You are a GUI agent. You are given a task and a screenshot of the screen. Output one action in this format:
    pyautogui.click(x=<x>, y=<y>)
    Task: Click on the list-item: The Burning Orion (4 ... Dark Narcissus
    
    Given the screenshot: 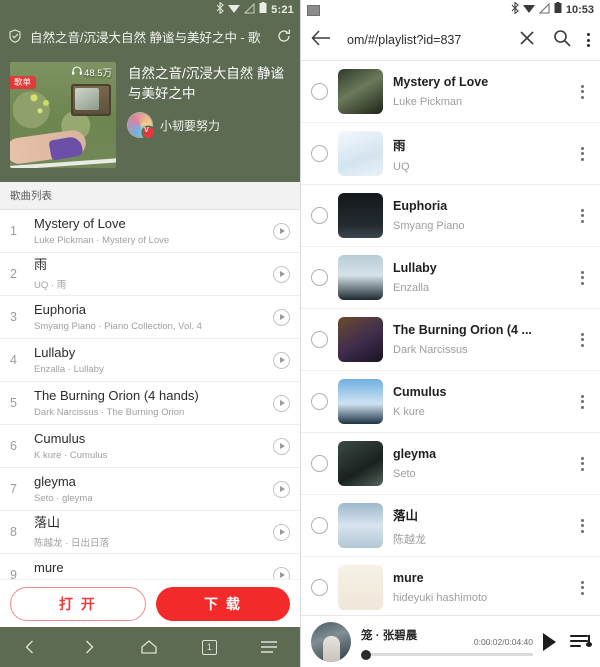 What is the action you would take?
    pyautogui.click(x=450, y=340)
    